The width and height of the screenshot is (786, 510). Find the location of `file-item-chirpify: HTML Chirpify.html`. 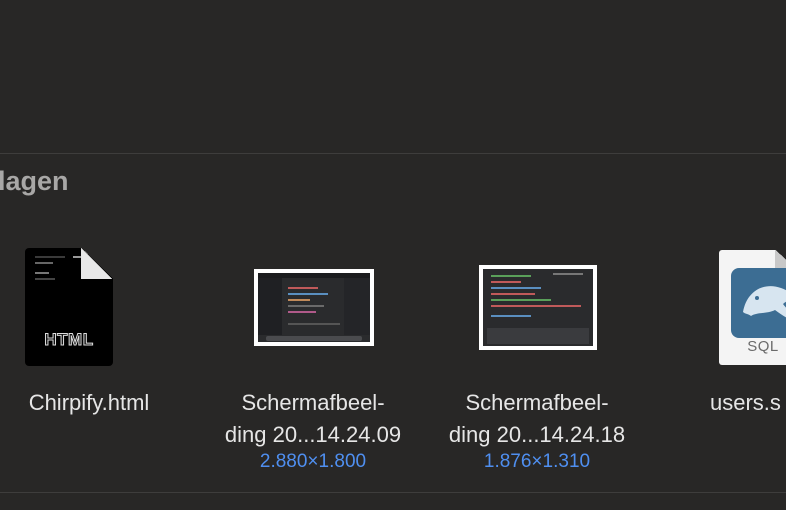

file-item-chirpify: HTML Chirpify.html is located at coordinates (99, 358).